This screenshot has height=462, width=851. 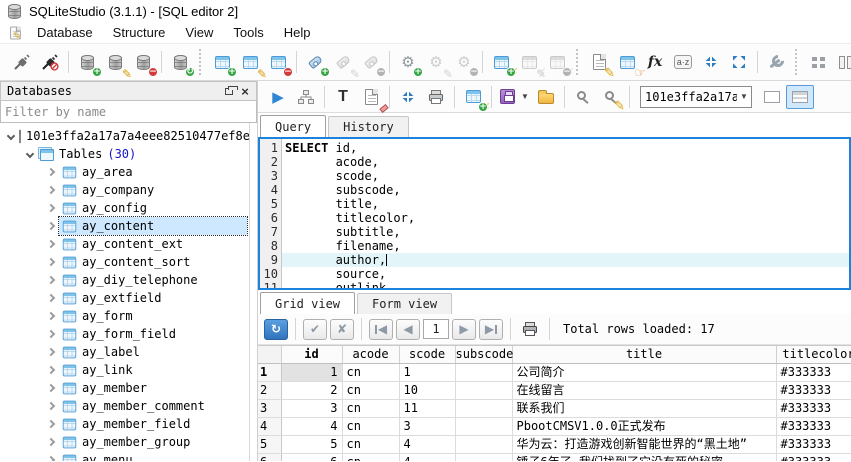 What do you see at coordinates (772, 97) in the screenshot?
I see `tabs-layout-button` at bounding box center [772, 97].